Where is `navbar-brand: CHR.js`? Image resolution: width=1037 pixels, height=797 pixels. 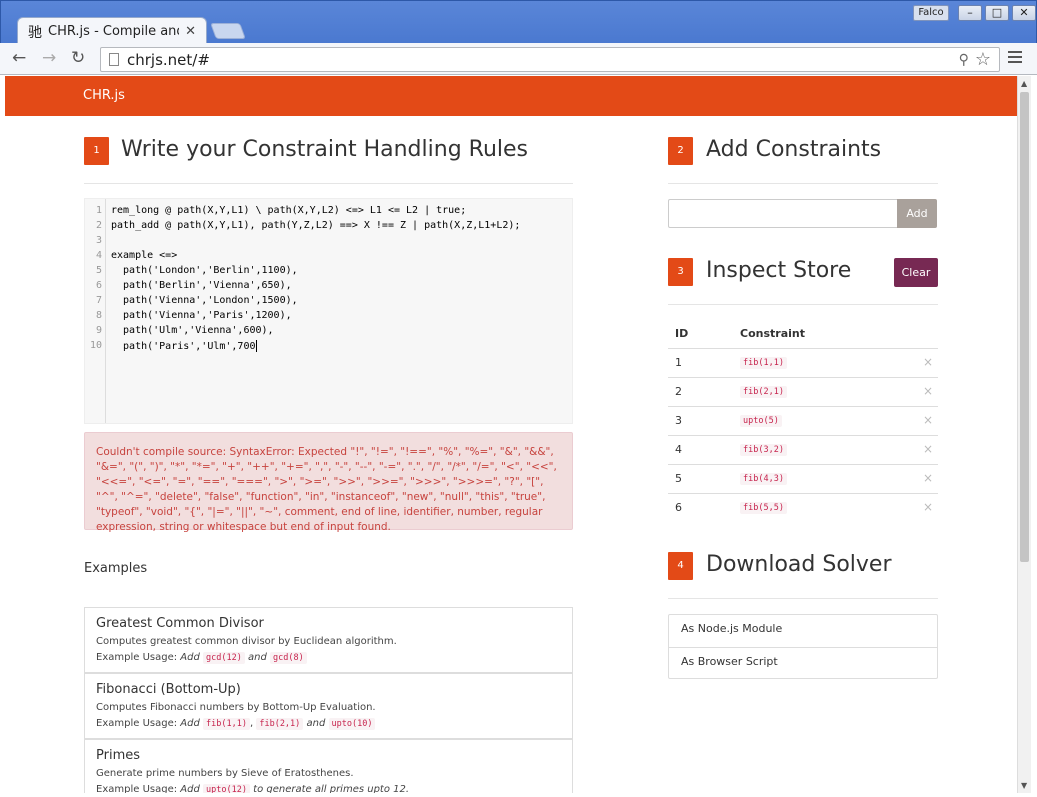 navbar-brand: CHR.js is located at coordinates (104, 95).